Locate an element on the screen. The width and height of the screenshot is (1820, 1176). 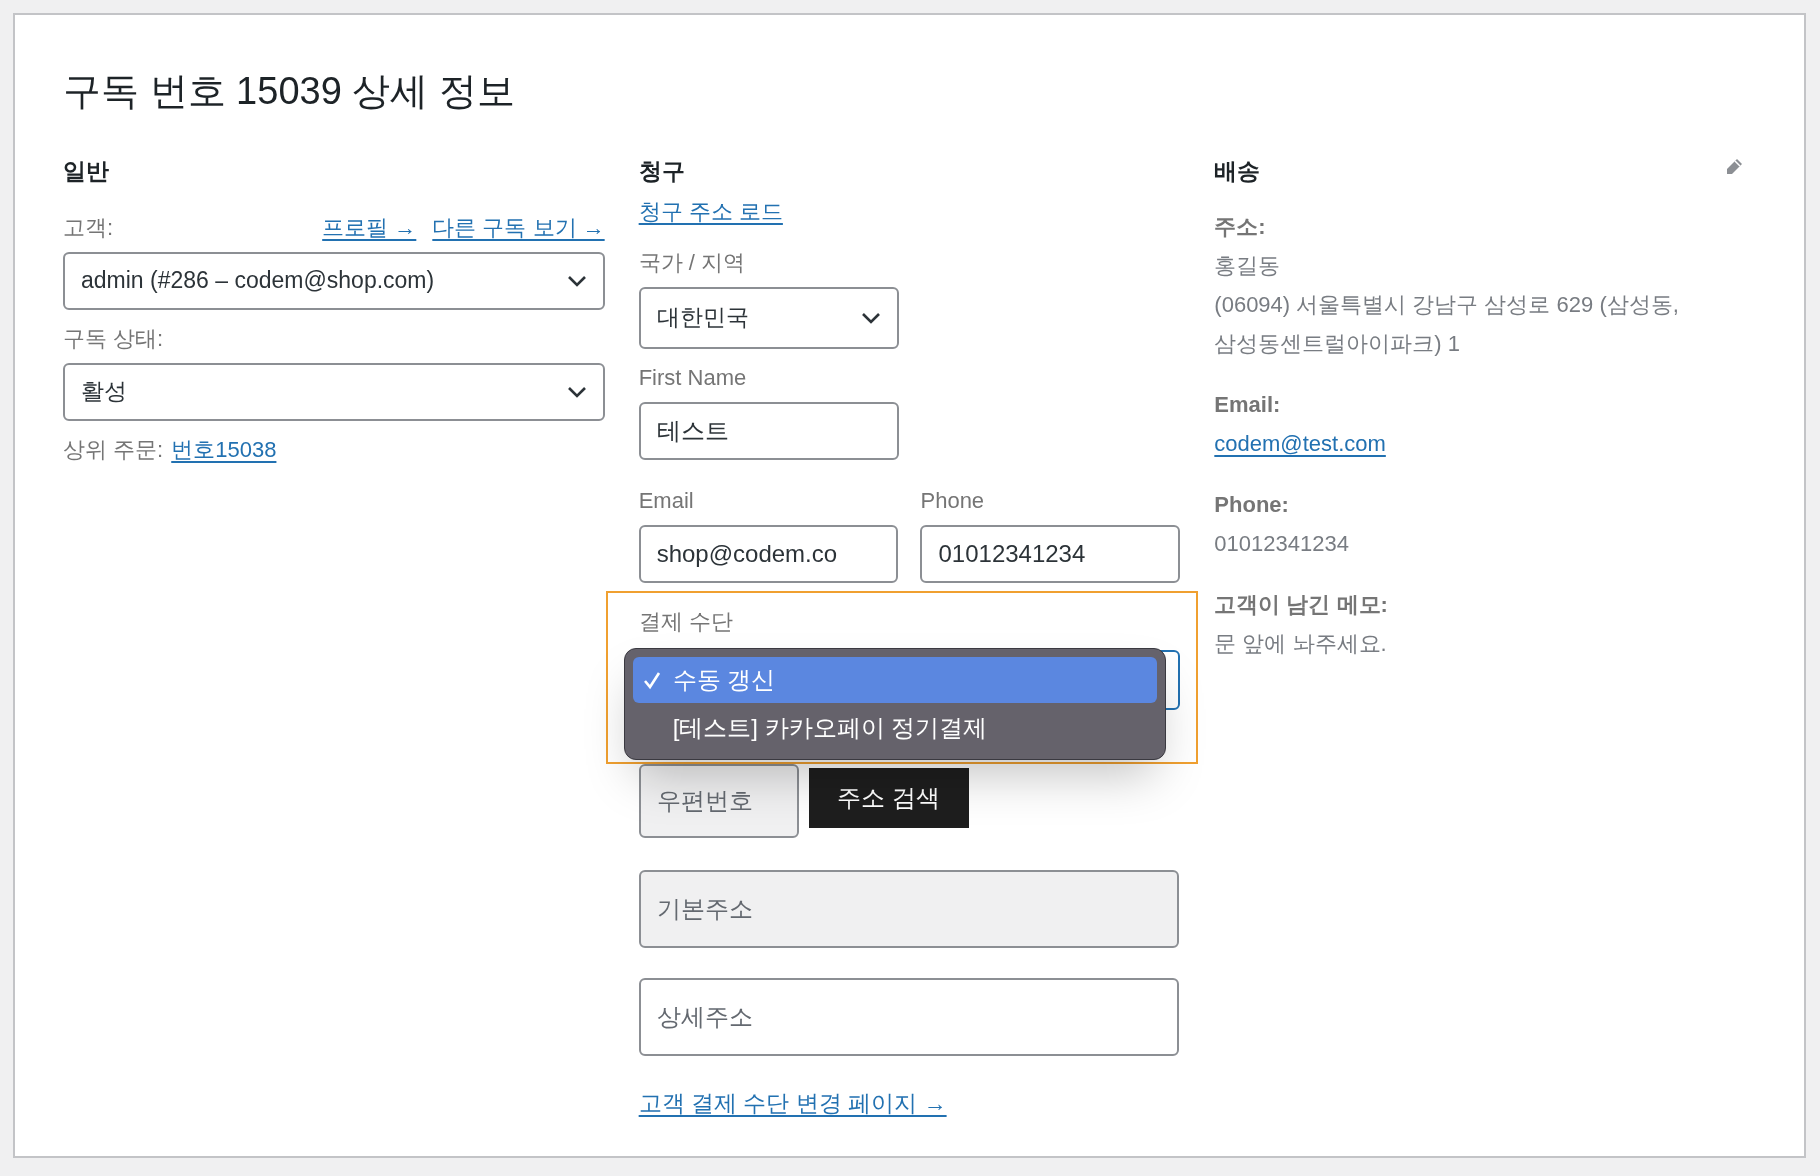
customer-select: admin (#286 – codem@shop.com) is located at coordinates (334, 280).